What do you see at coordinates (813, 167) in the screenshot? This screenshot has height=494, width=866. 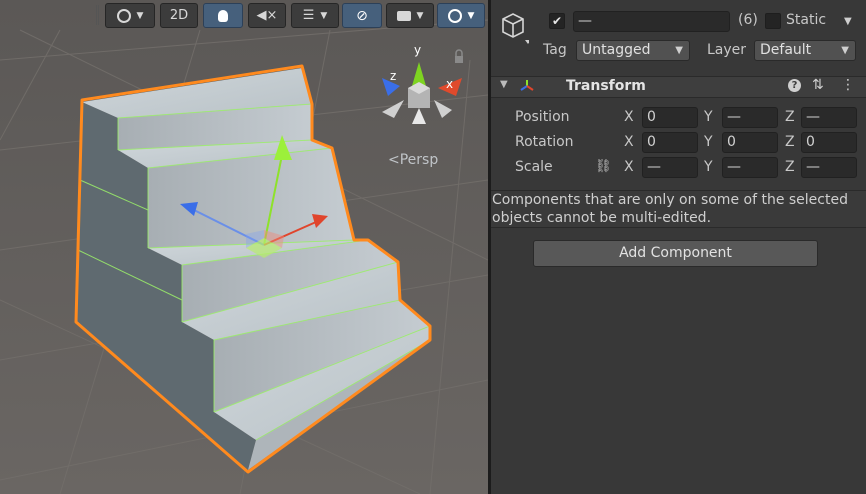 I see `scale-z-value: —` at bounding box center [813, 167].